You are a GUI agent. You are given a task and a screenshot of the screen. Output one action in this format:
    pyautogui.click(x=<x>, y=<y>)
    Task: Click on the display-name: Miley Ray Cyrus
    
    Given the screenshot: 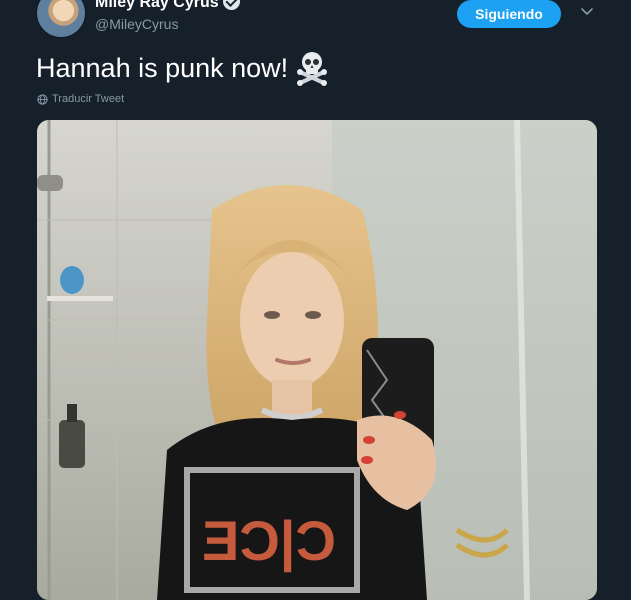 What is the action you would take?
    pyautogui.click(x=167, y=6)
    